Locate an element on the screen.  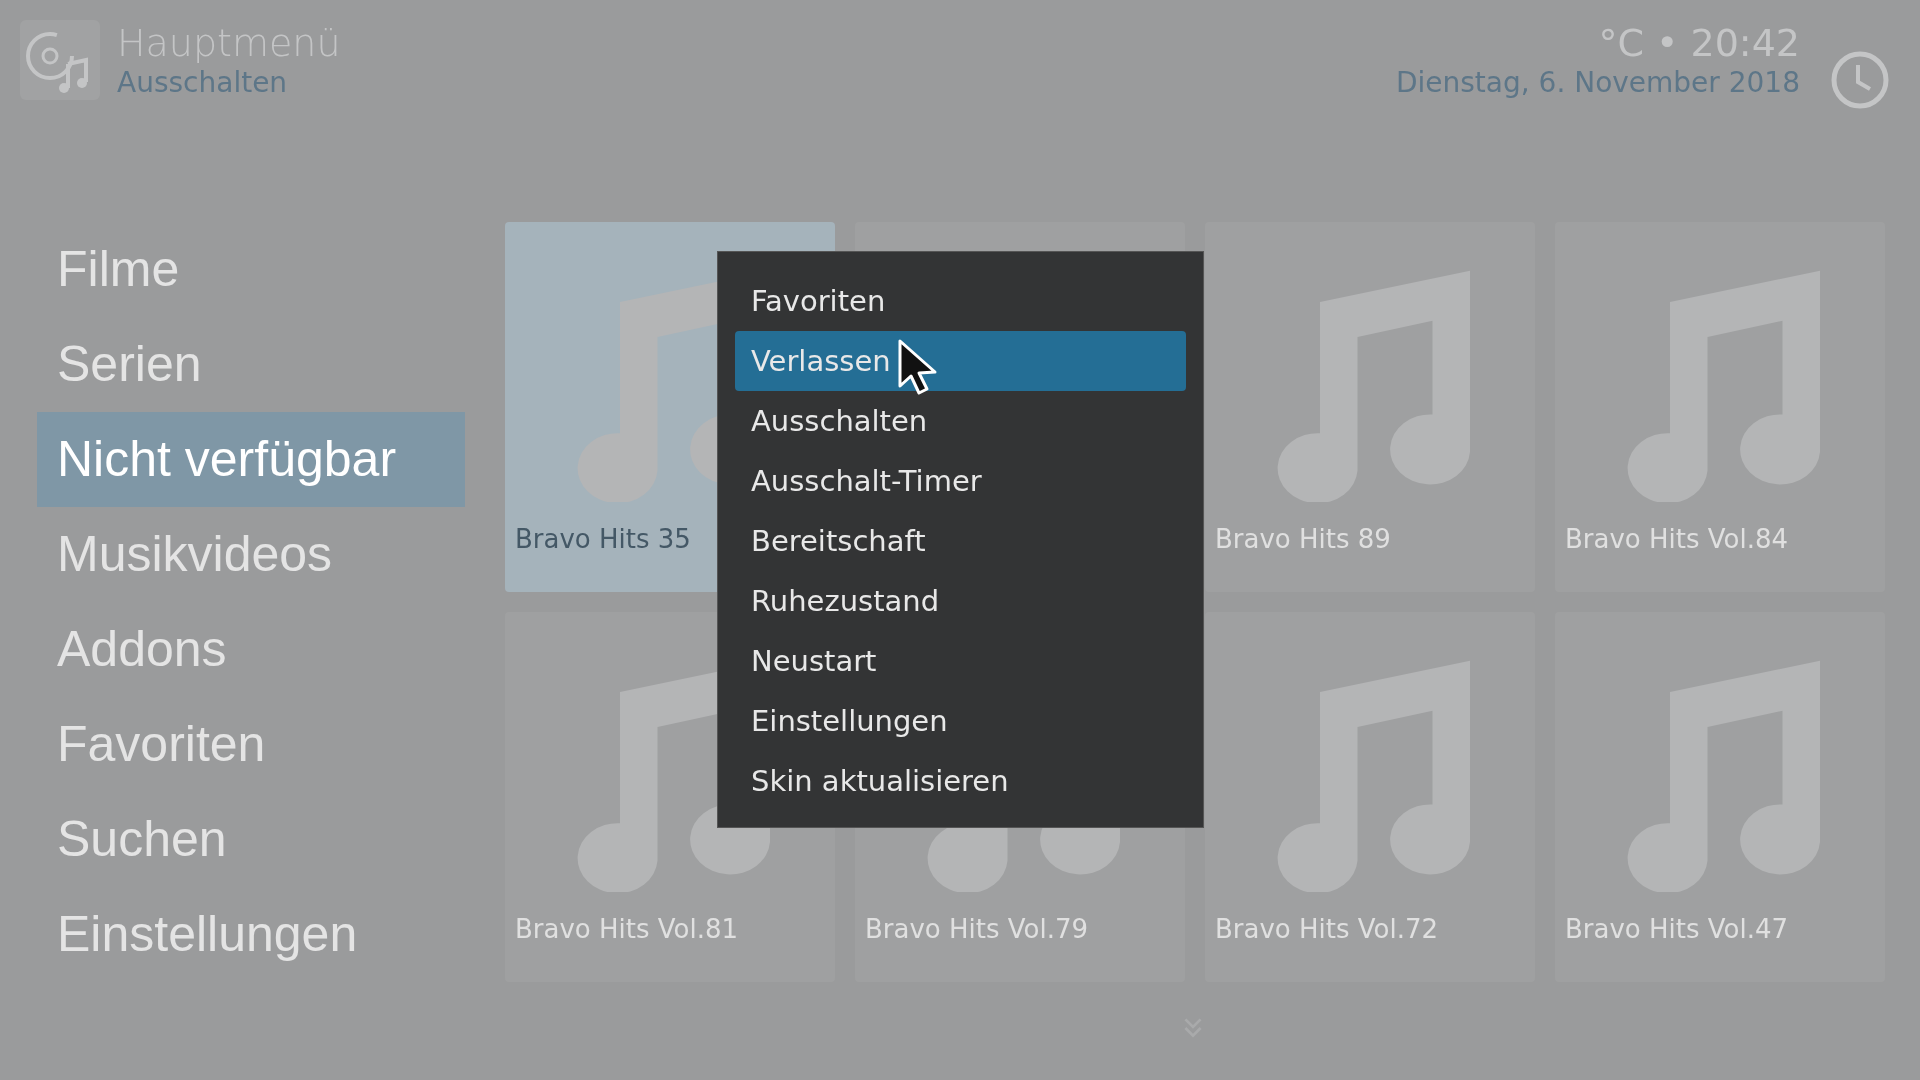
sidebar-item: Einstellungen is located at coordinates (251, 934).